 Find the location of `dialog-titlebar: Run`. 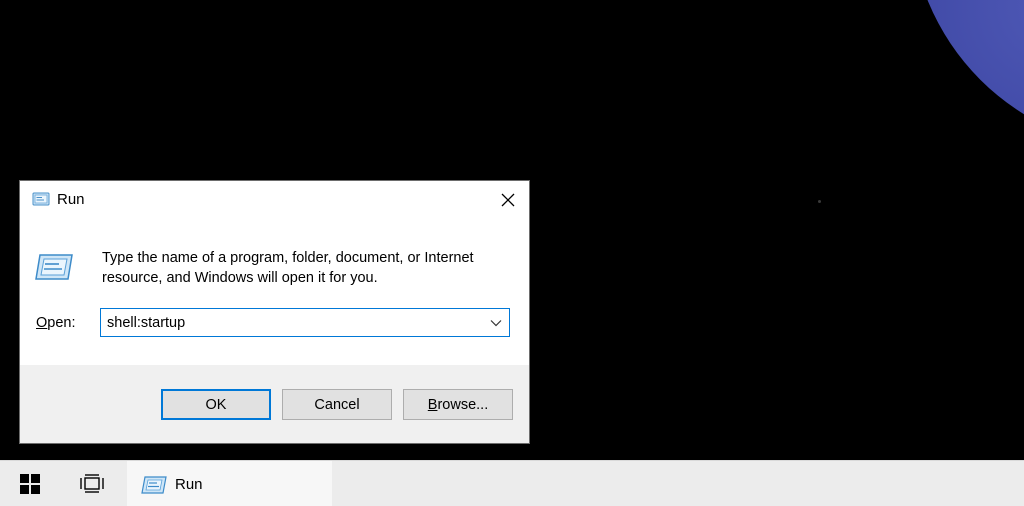

dialog-titlebar: Run is located at coordinates (274, 200).